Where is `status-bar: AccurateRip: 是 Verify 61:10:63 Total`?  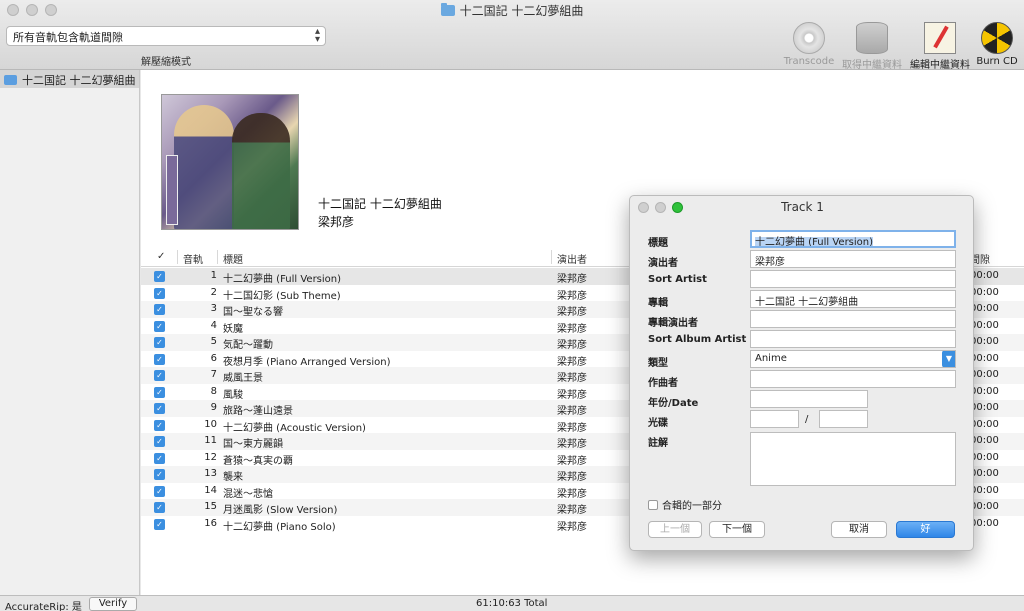
status-bar: AccurateRip: 是 Verify 61:10:63 Total is located at coordinates (512, 603).